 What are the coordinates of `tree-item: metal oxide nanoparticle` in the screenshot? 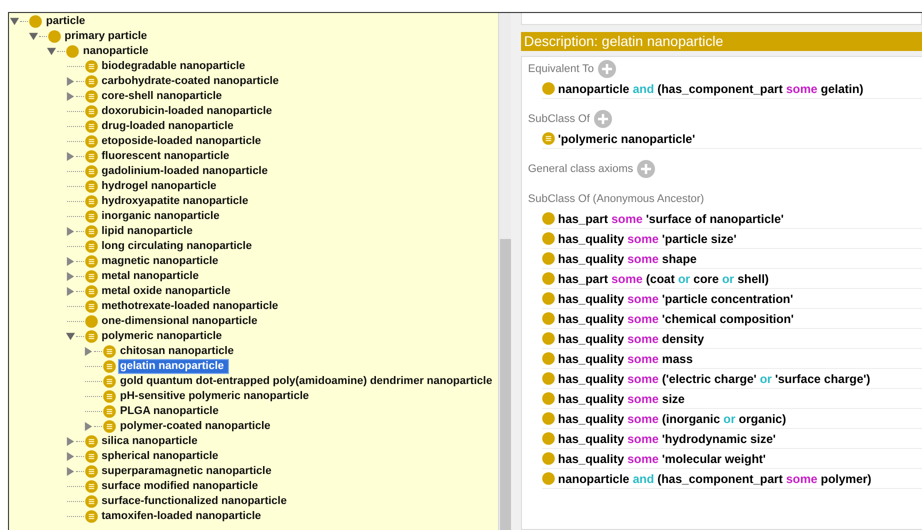 It's located at (166, 291).